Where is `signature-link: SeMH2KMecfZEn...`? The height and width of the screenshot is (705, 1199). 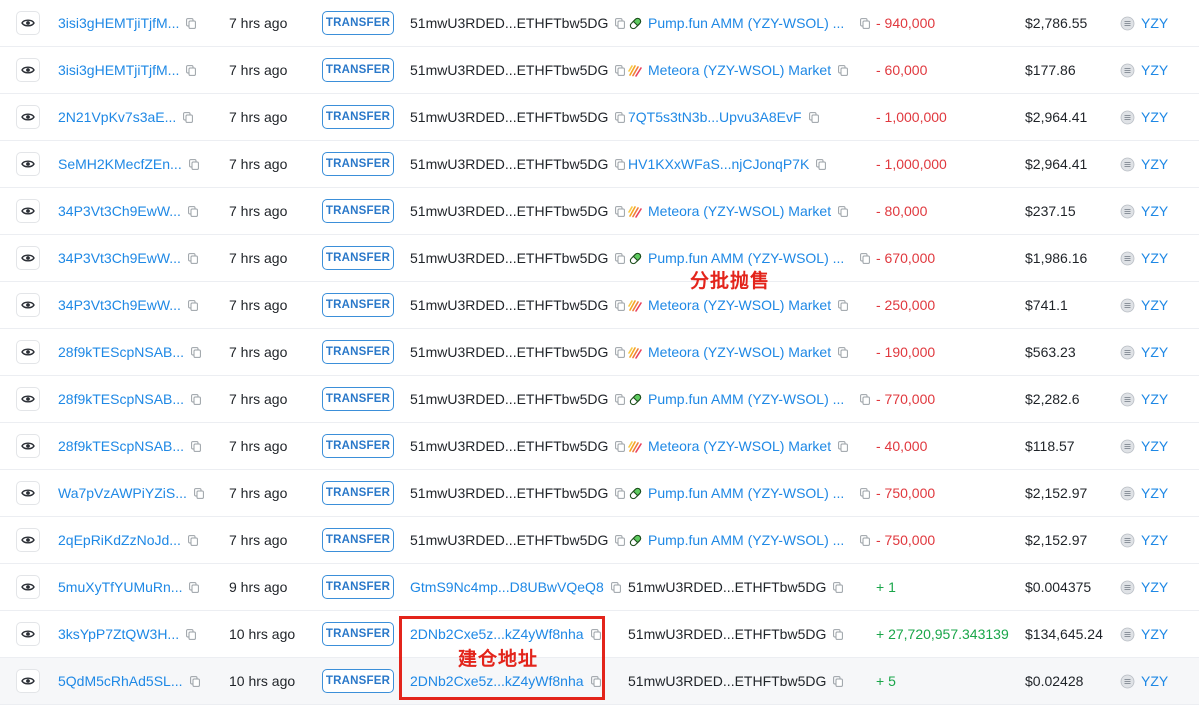 signature-link: SeMH2KMecfZEn... is located at coordinates (120, 164).